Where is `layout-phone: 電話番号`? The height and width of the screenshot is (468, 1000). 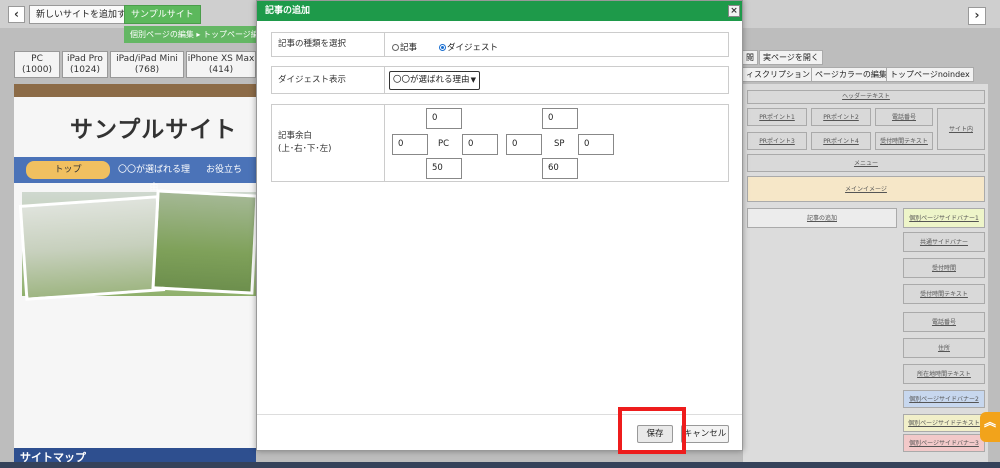
layout-phone: 電話番号 is located at coordinates (904, 117).